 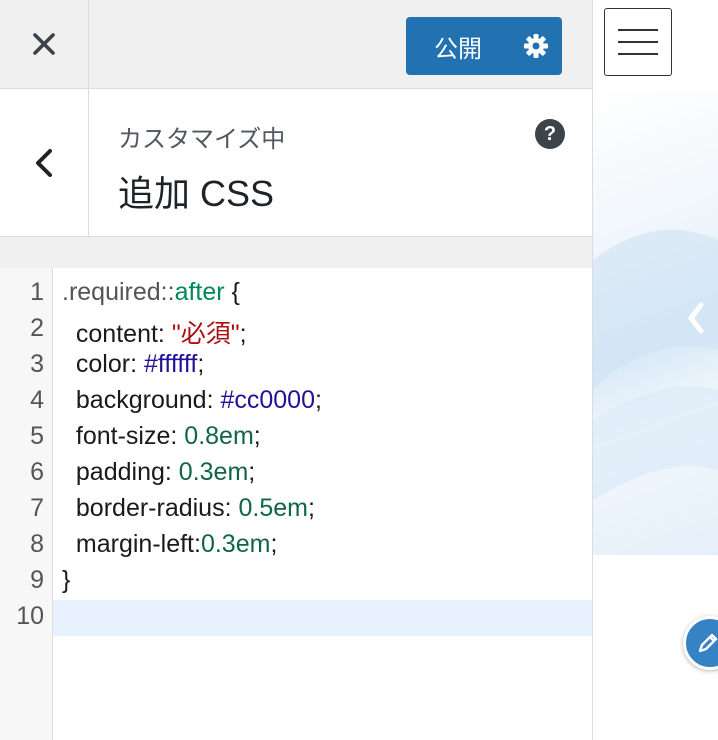 What do you see at coordinates (708, 643) in the screenshot?
I see `pencil-icon` at bounding box center [708, 643].